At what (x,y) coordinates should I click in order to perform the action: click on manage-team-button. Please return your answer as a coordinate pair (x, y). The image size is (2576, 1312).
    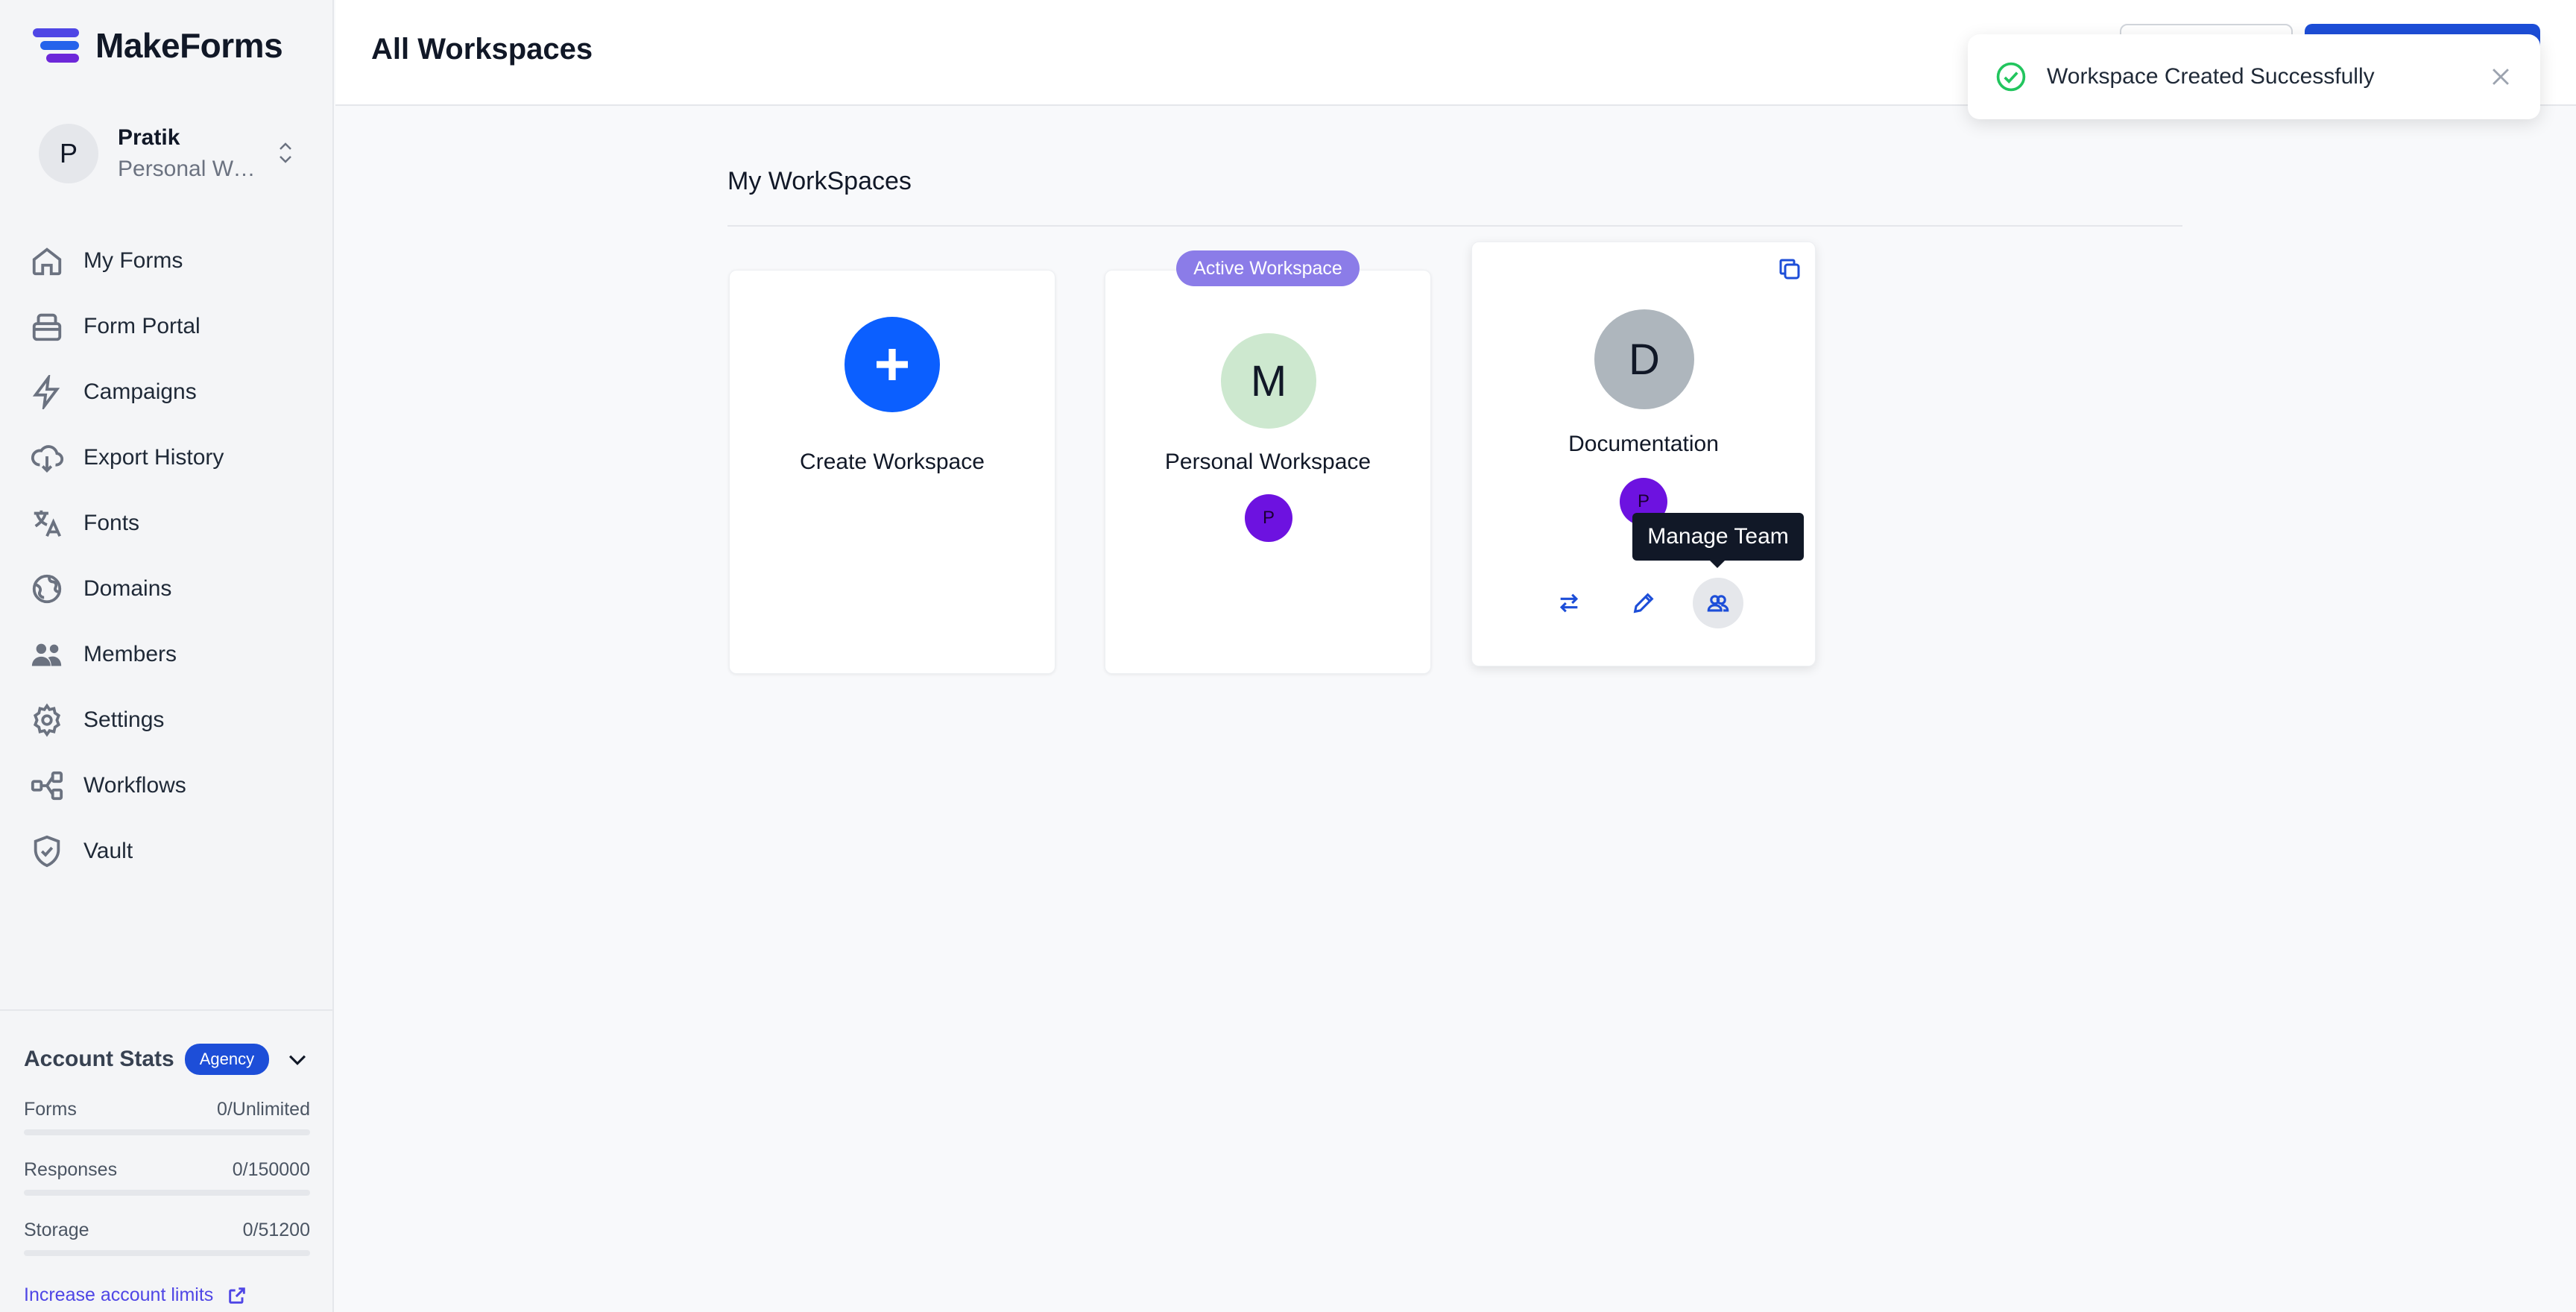
    Looking at the image, I should click on (1718, 603).